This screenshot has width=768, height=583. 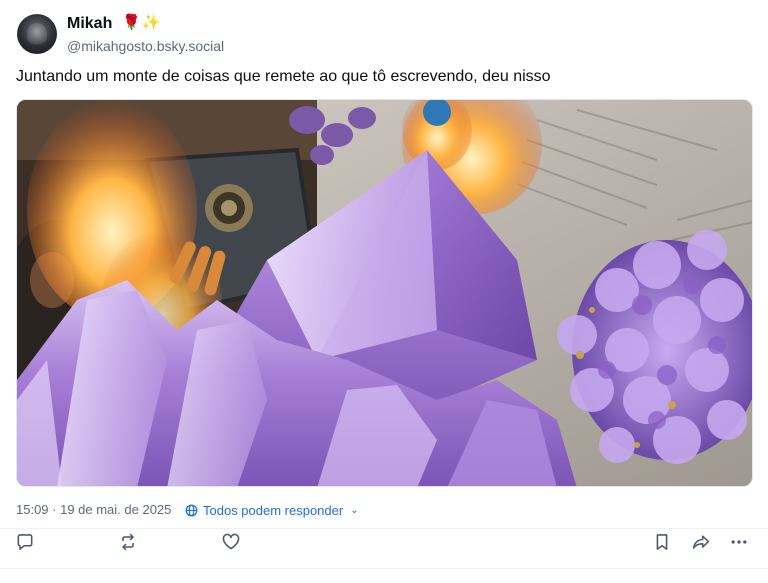 I want to click on author-name-emoji: 🌹✨, so click(x=142, y=22).